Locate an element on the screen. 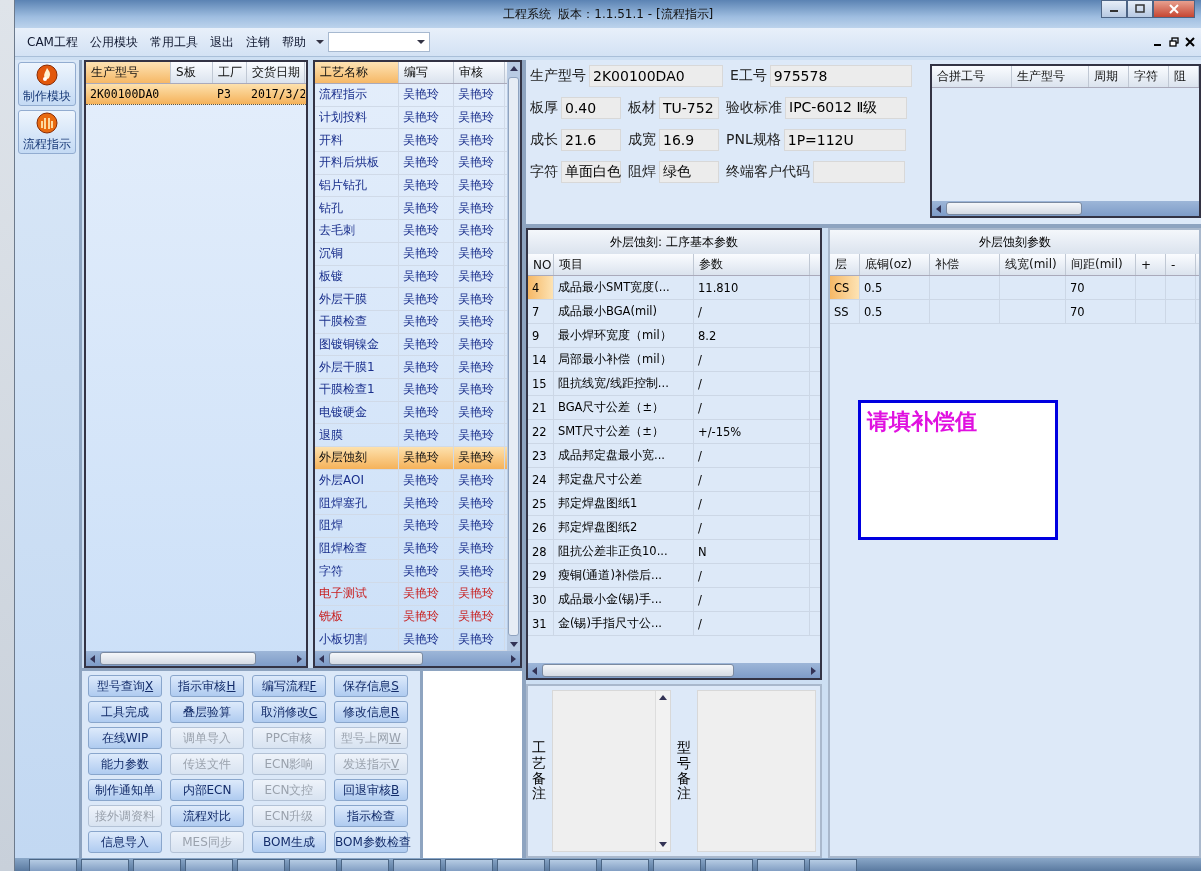 This screenshot has height=871, width=1201. column-header: 线宽(mil) is located at coordinates (1033, 264).